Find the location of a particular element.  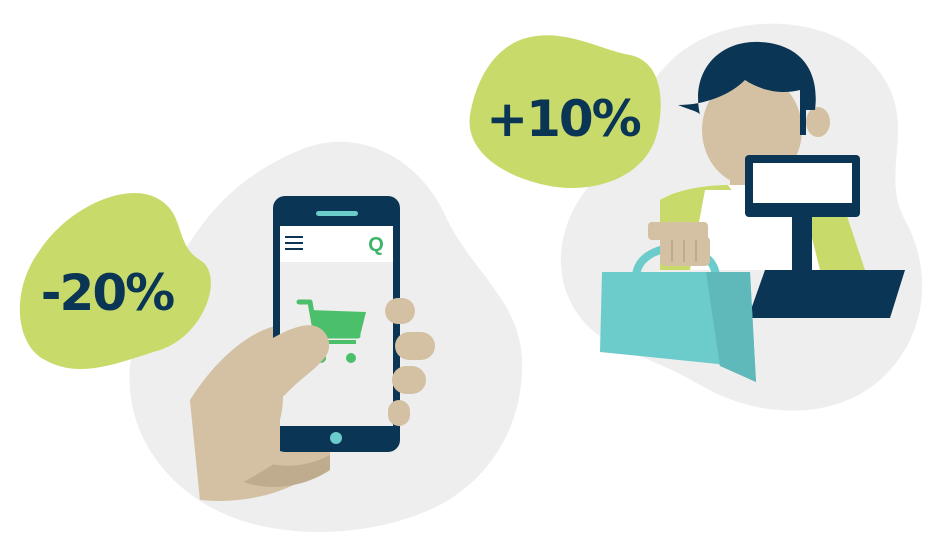

app-logo: Q is located at coordinates (376, 245).